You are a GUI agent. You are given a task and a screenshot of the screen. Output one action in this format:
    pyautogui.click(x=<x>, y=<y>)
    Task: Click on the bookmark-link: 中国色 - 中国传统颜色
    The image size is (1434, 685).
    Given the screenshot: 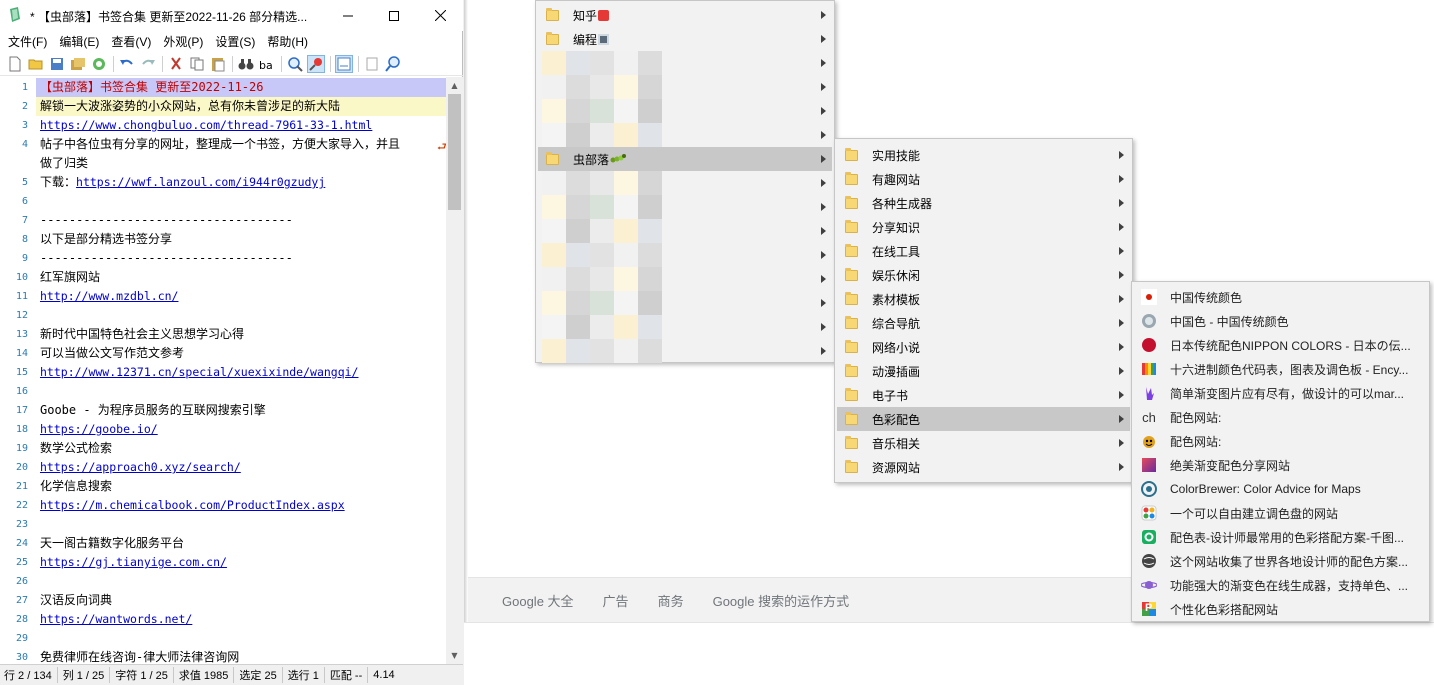 What is the action you would take?
    pyautogui.click(x=1280, y=321)
    